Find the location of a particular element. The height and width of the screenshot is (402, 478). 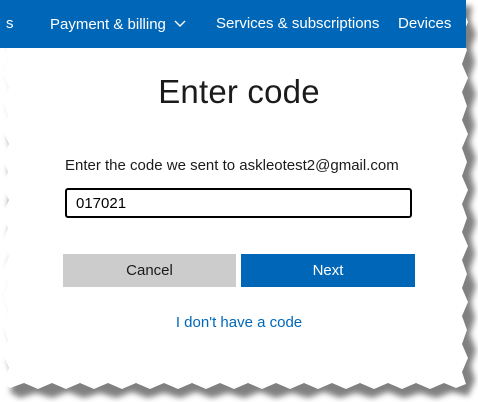

next-button: Next is located at coordinates (328, 270).